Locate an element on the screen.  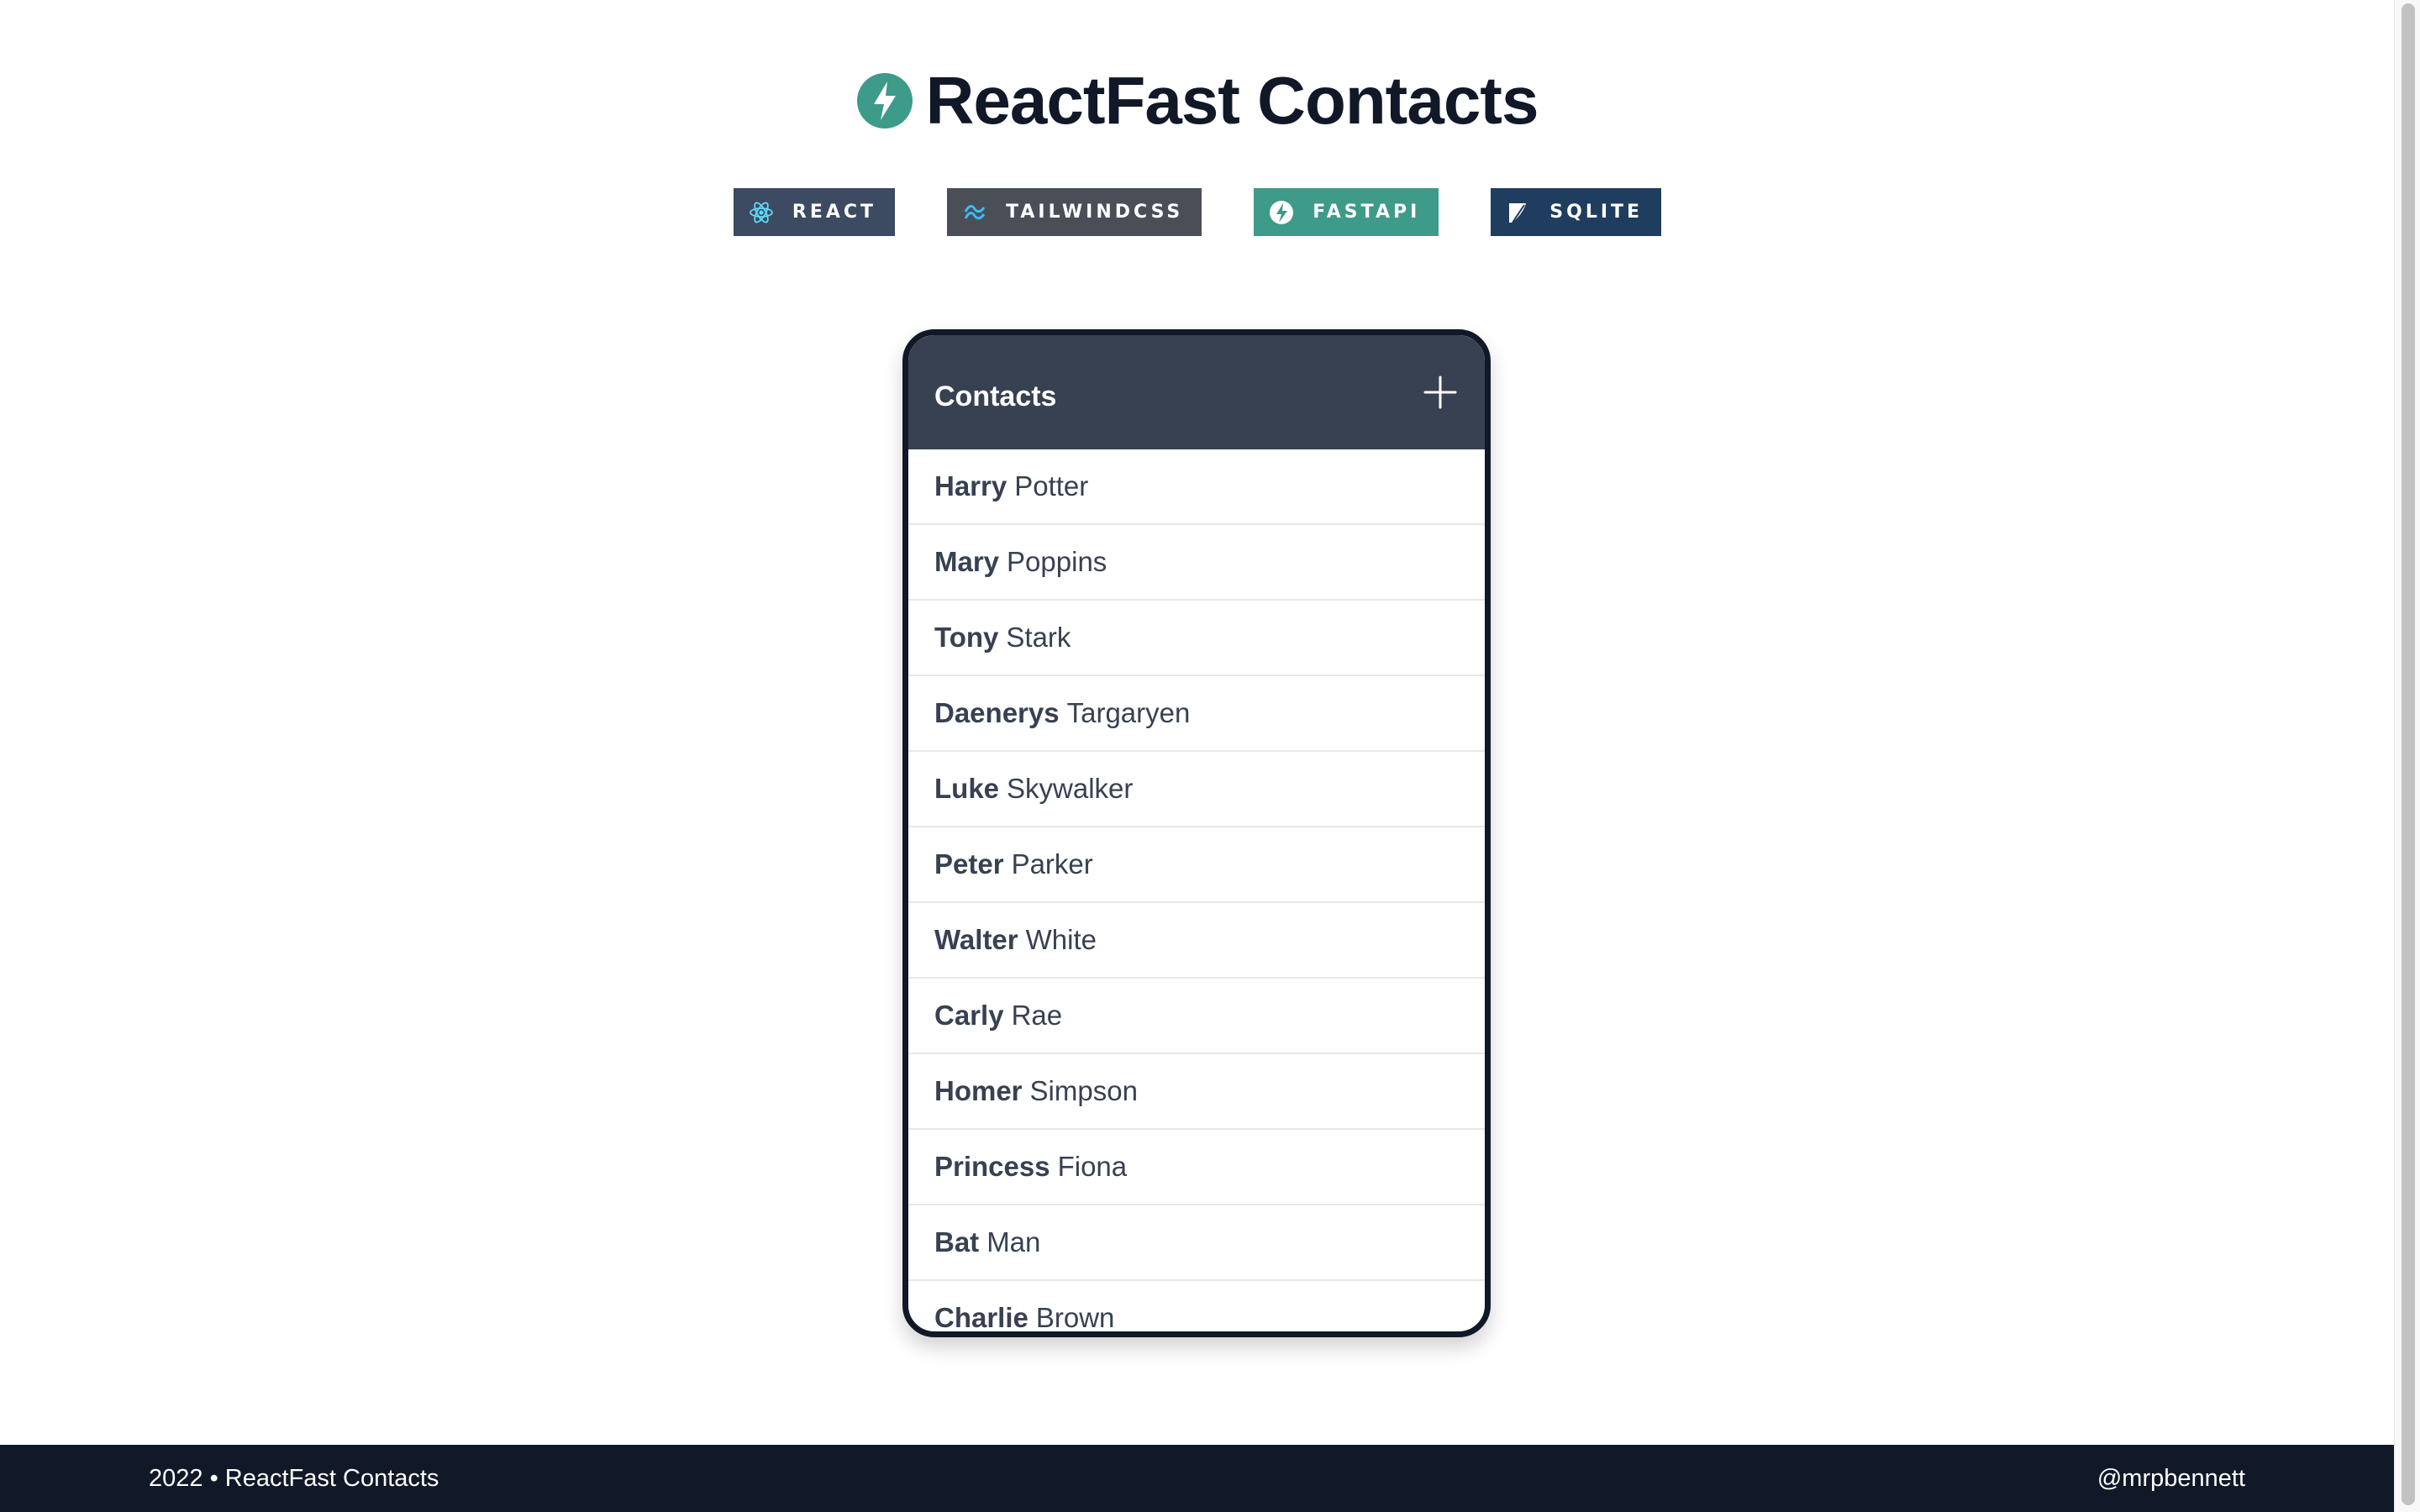
tailwind-wave-icon is located at coordinates (974, 212).